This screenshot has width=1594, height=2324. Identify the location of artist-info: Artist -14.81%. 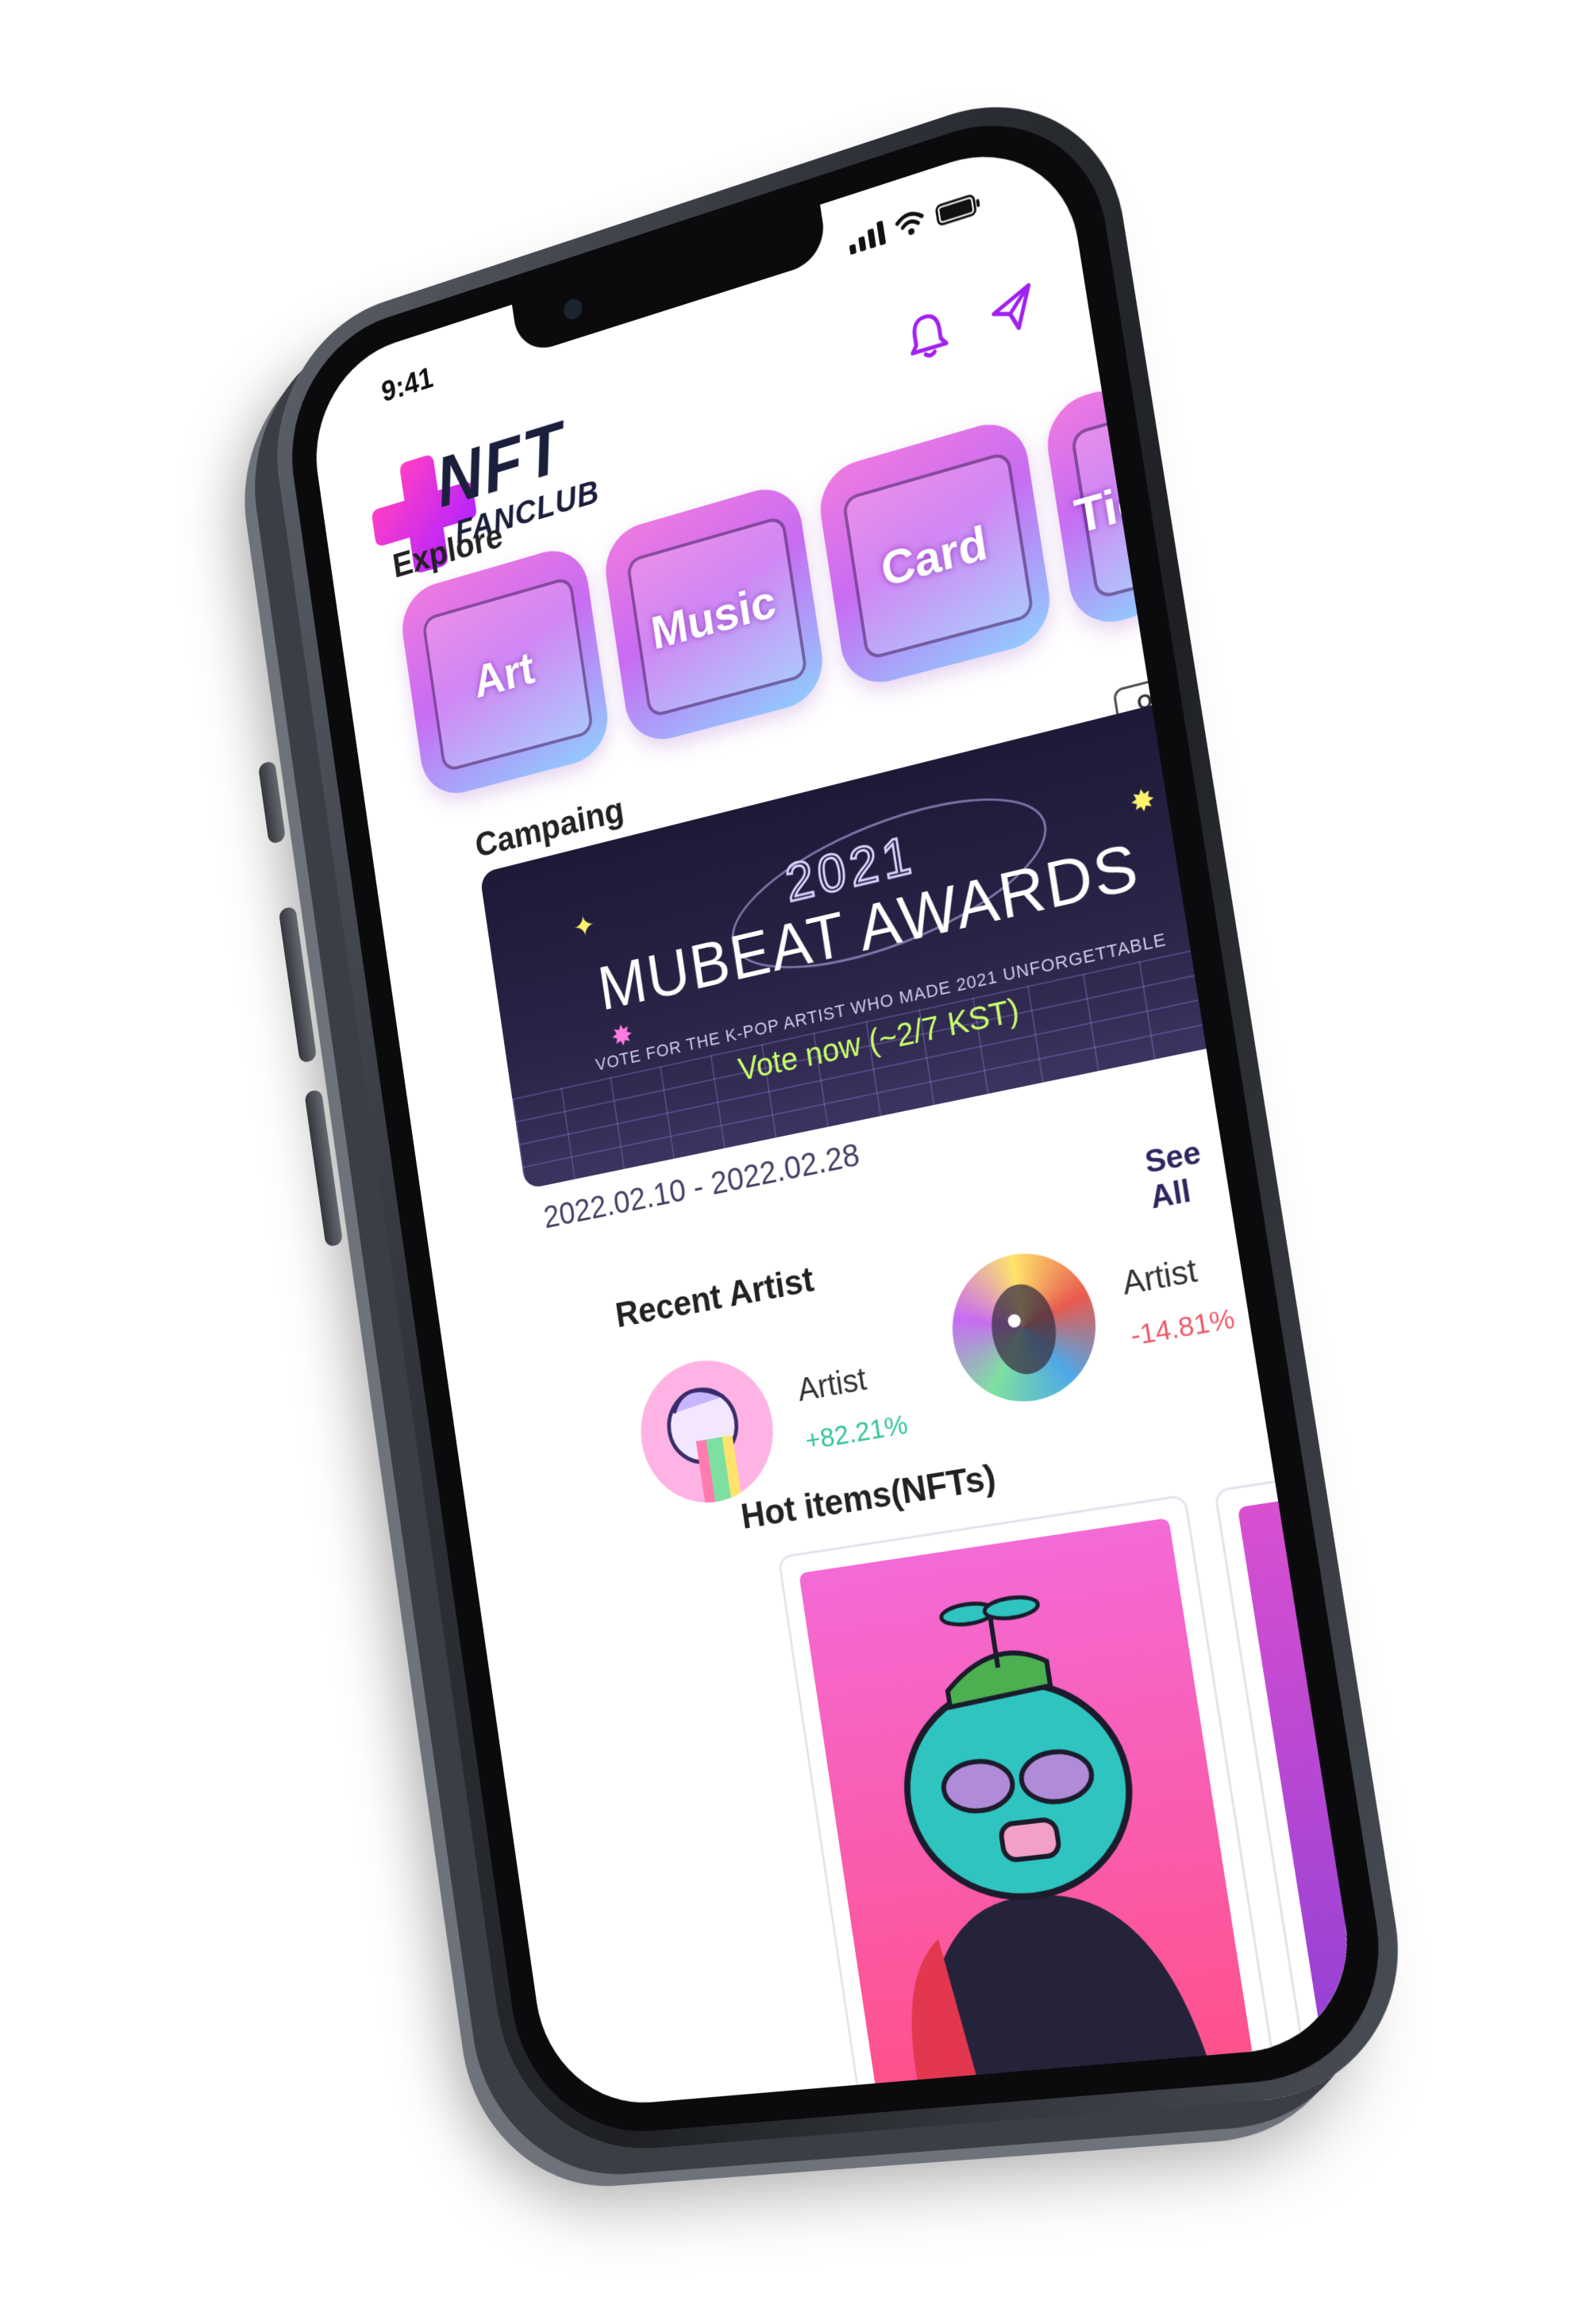
(1178, 1299).